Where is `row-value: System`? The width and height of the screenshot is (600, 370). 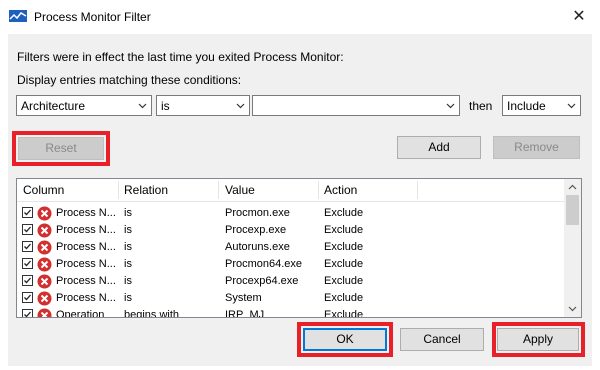
row-value: System is located at coordinates (243, 298).